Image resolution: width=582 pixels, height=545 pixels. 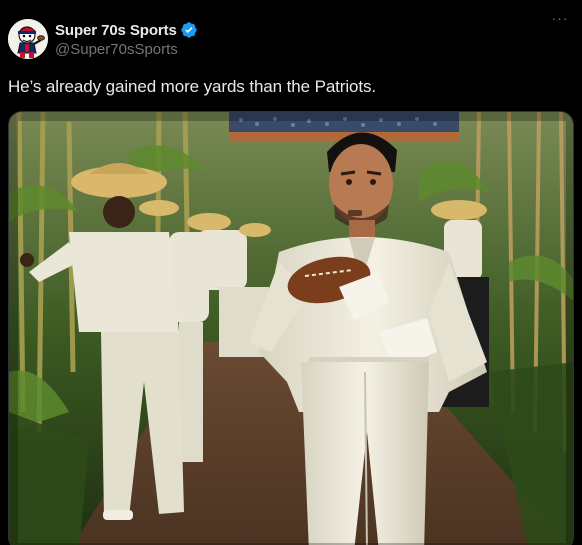 What do you see at coordinates (126, 50) in the screenshot?
I see `author-handle: @Super70sSports` at bounding box center [126, 50].